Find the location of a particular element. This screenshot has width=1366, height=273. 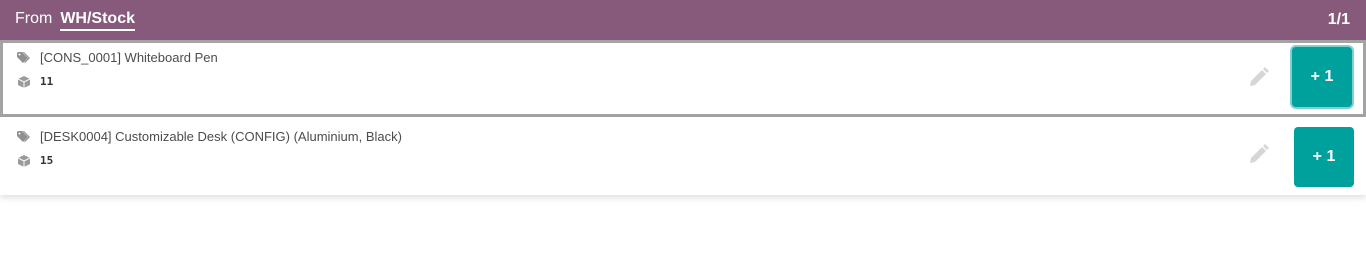

page-counter: 1/1 is located at coordinates (1338, 19).